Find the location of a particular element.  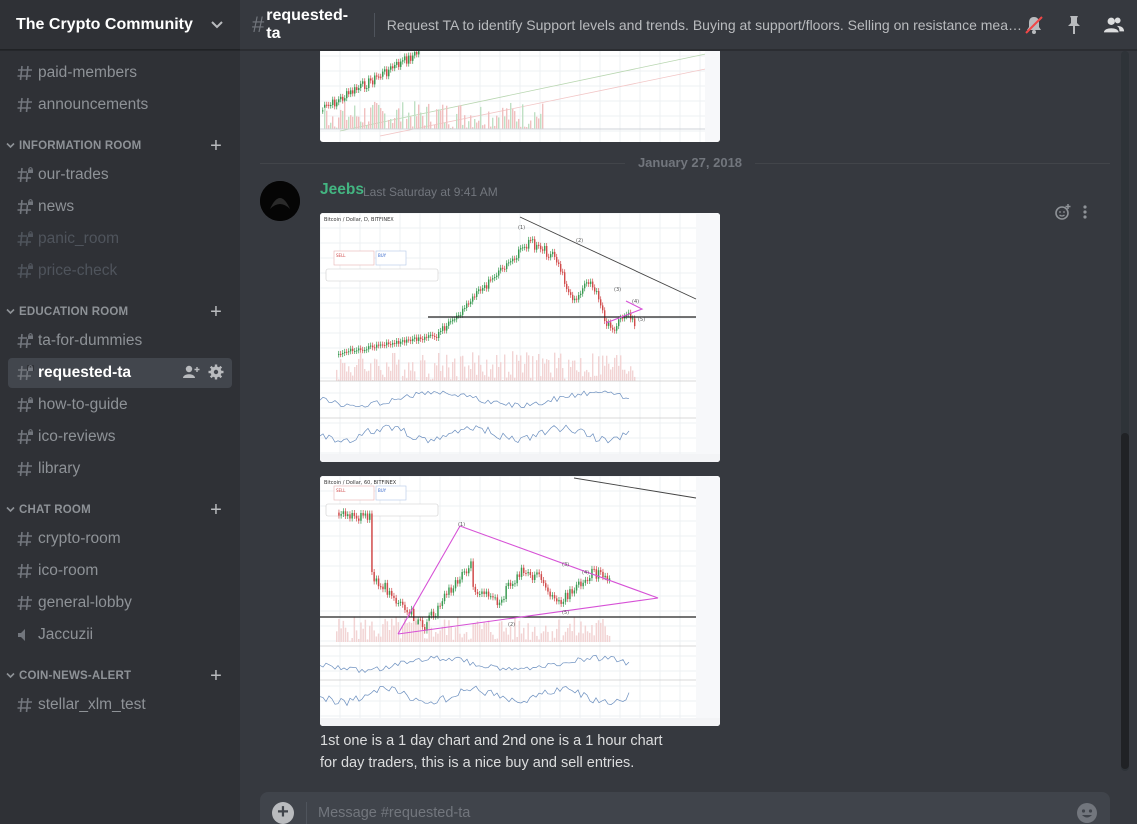

invite-user-icon is located at coordinates (191, 373).